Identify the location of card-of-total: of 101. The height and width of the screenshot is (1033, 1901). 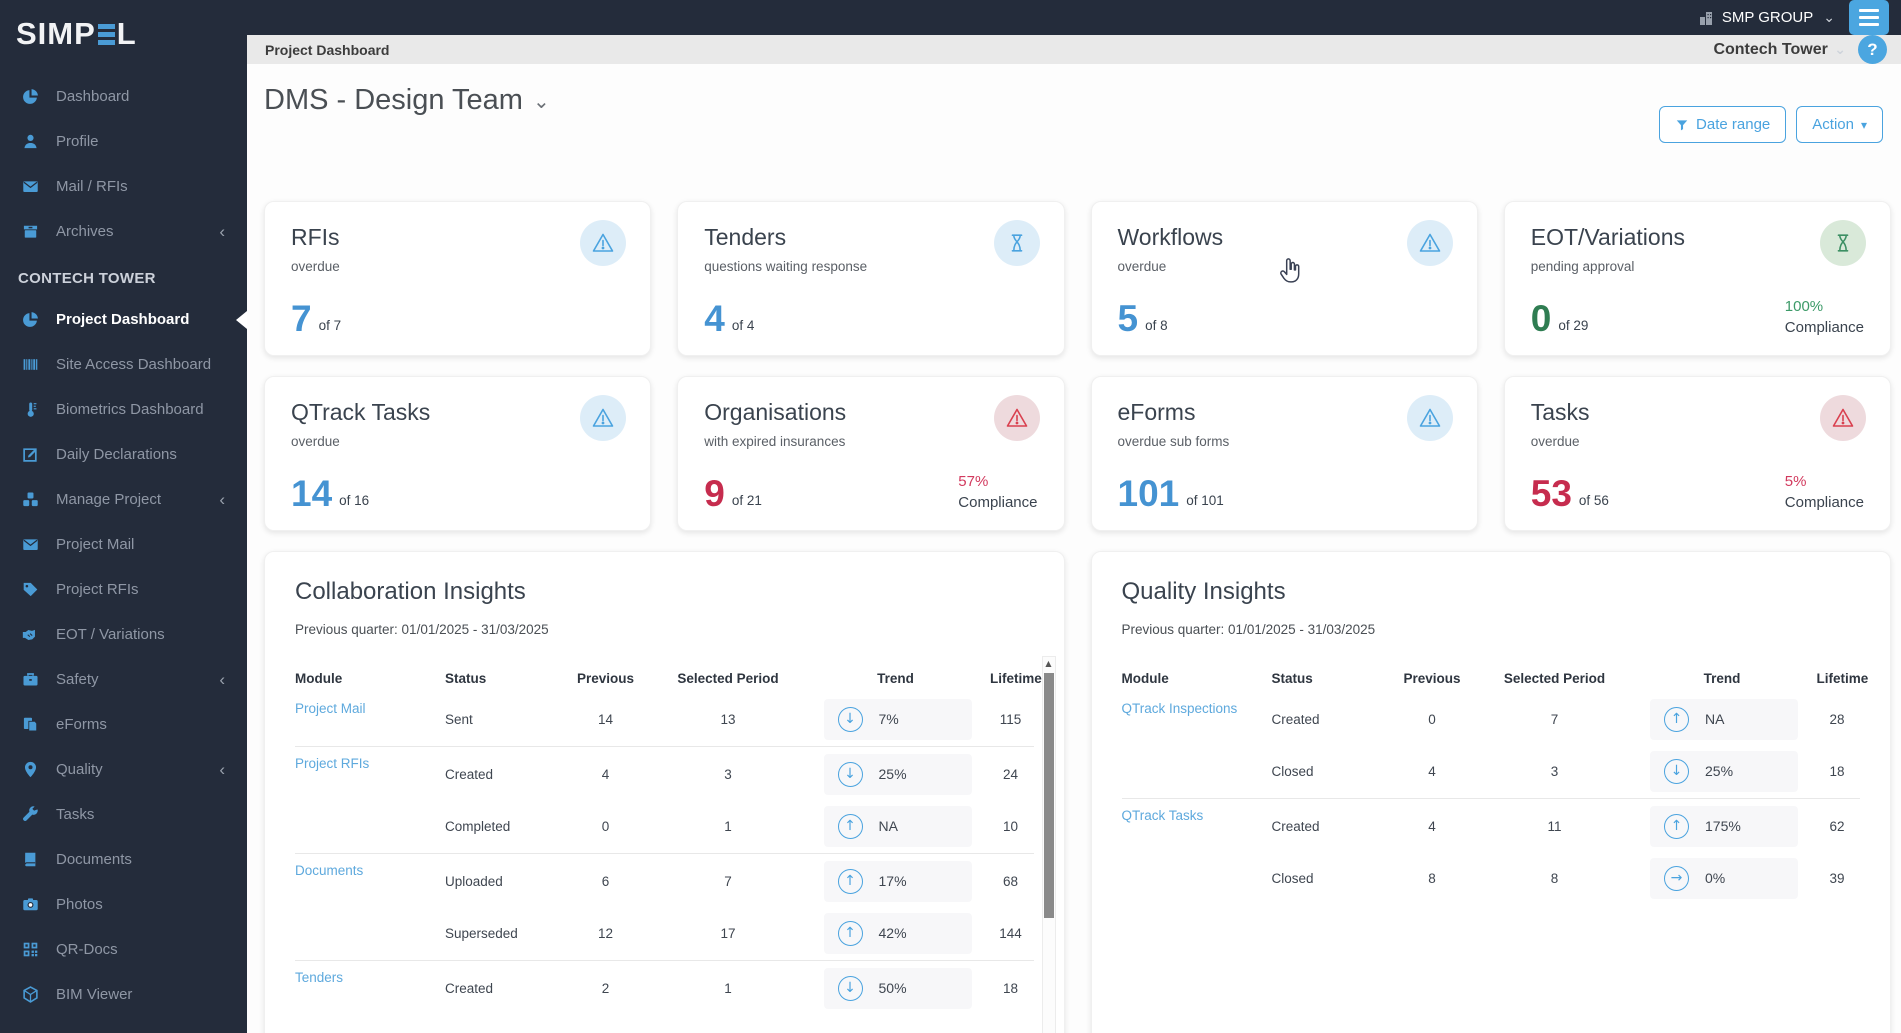
(1205, 500).